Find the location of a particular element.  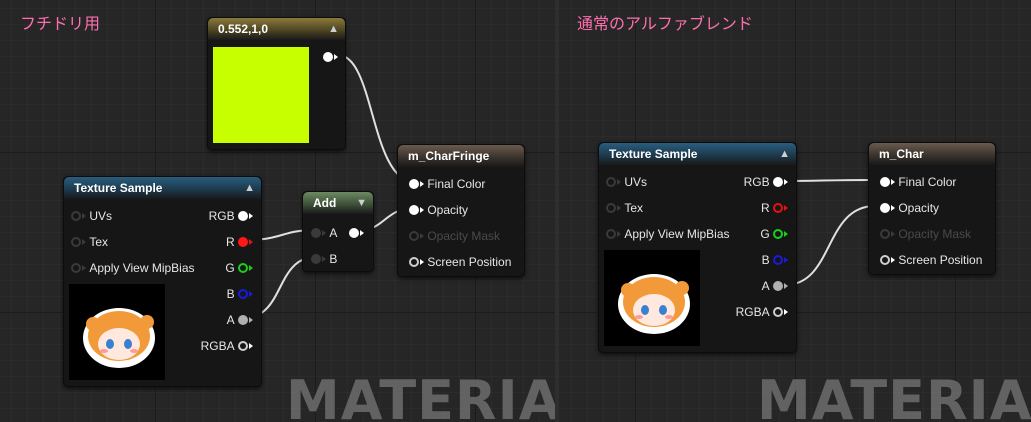

input-pin-a: A is located at coordinates (337, 232).